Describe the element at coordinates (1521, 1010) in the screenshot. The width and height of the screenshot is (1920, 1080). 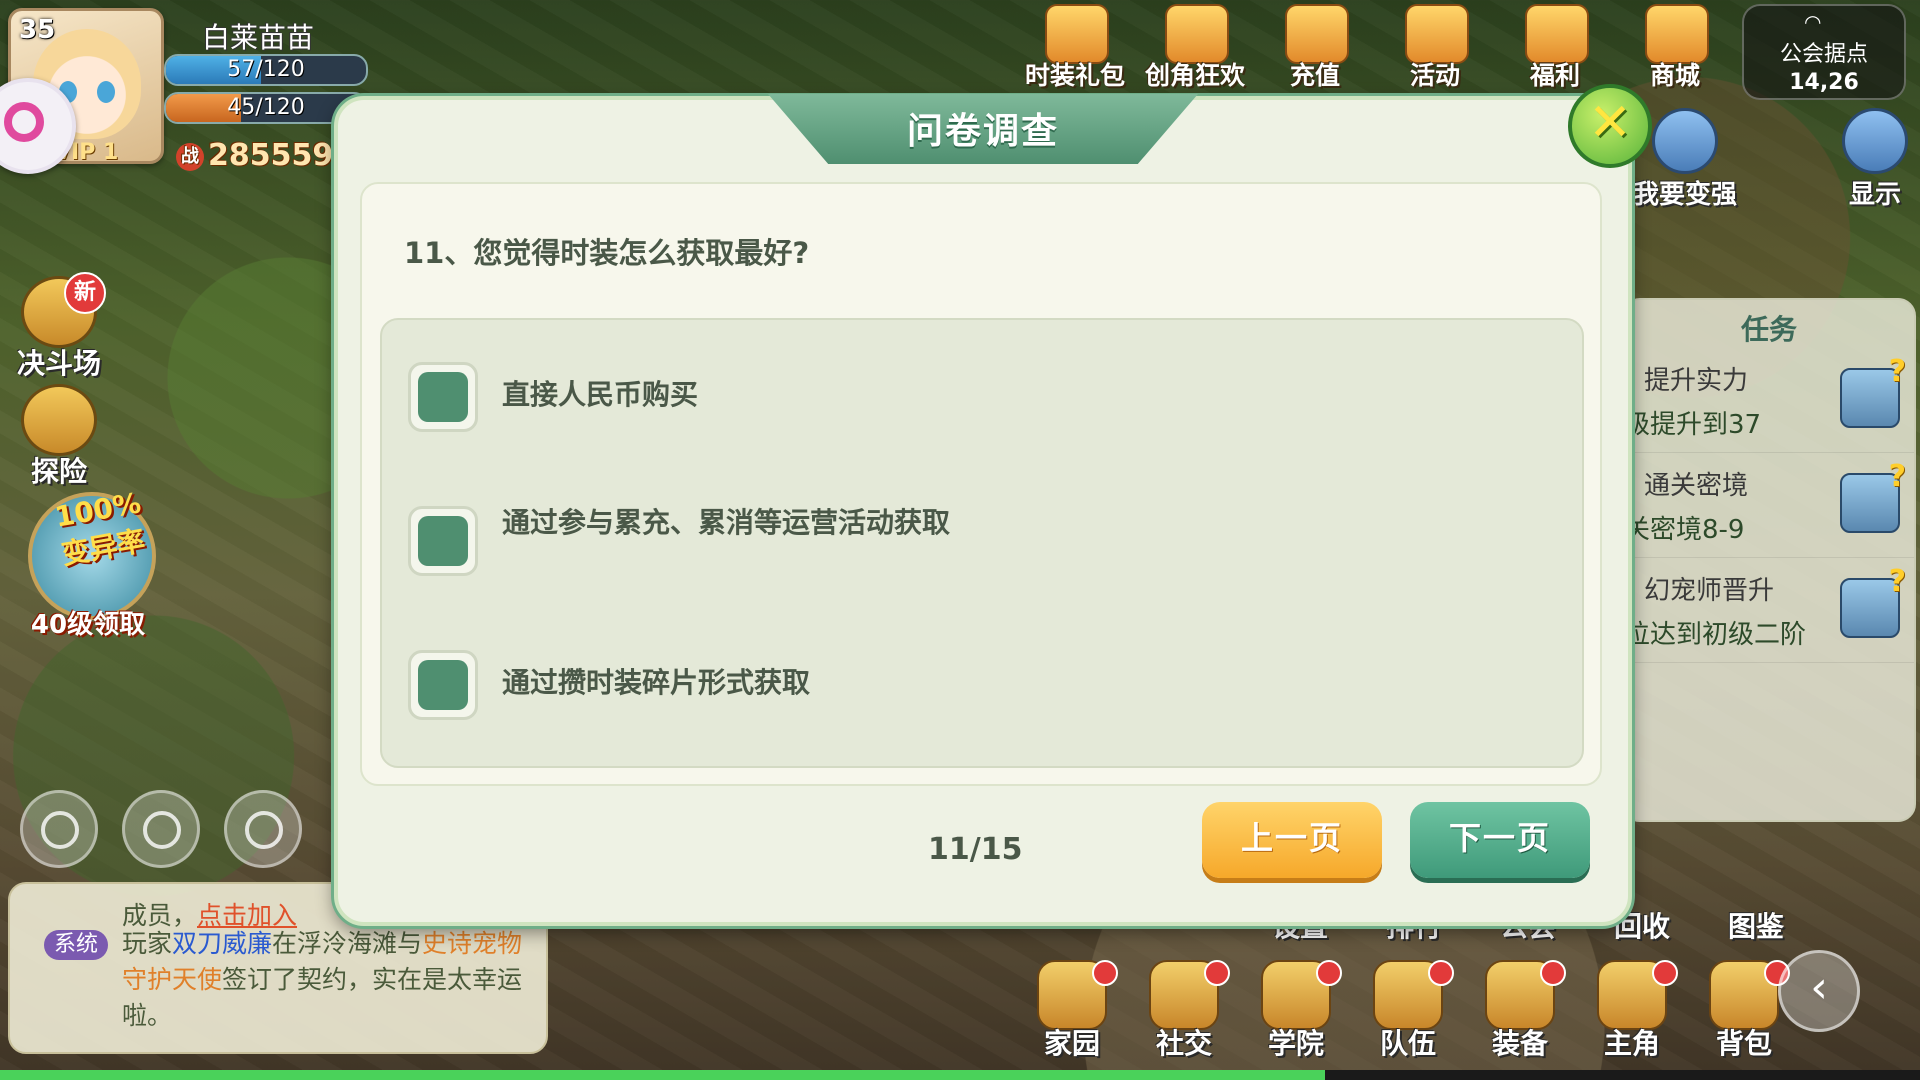
I see `menu-equipment: 装备` at that location.